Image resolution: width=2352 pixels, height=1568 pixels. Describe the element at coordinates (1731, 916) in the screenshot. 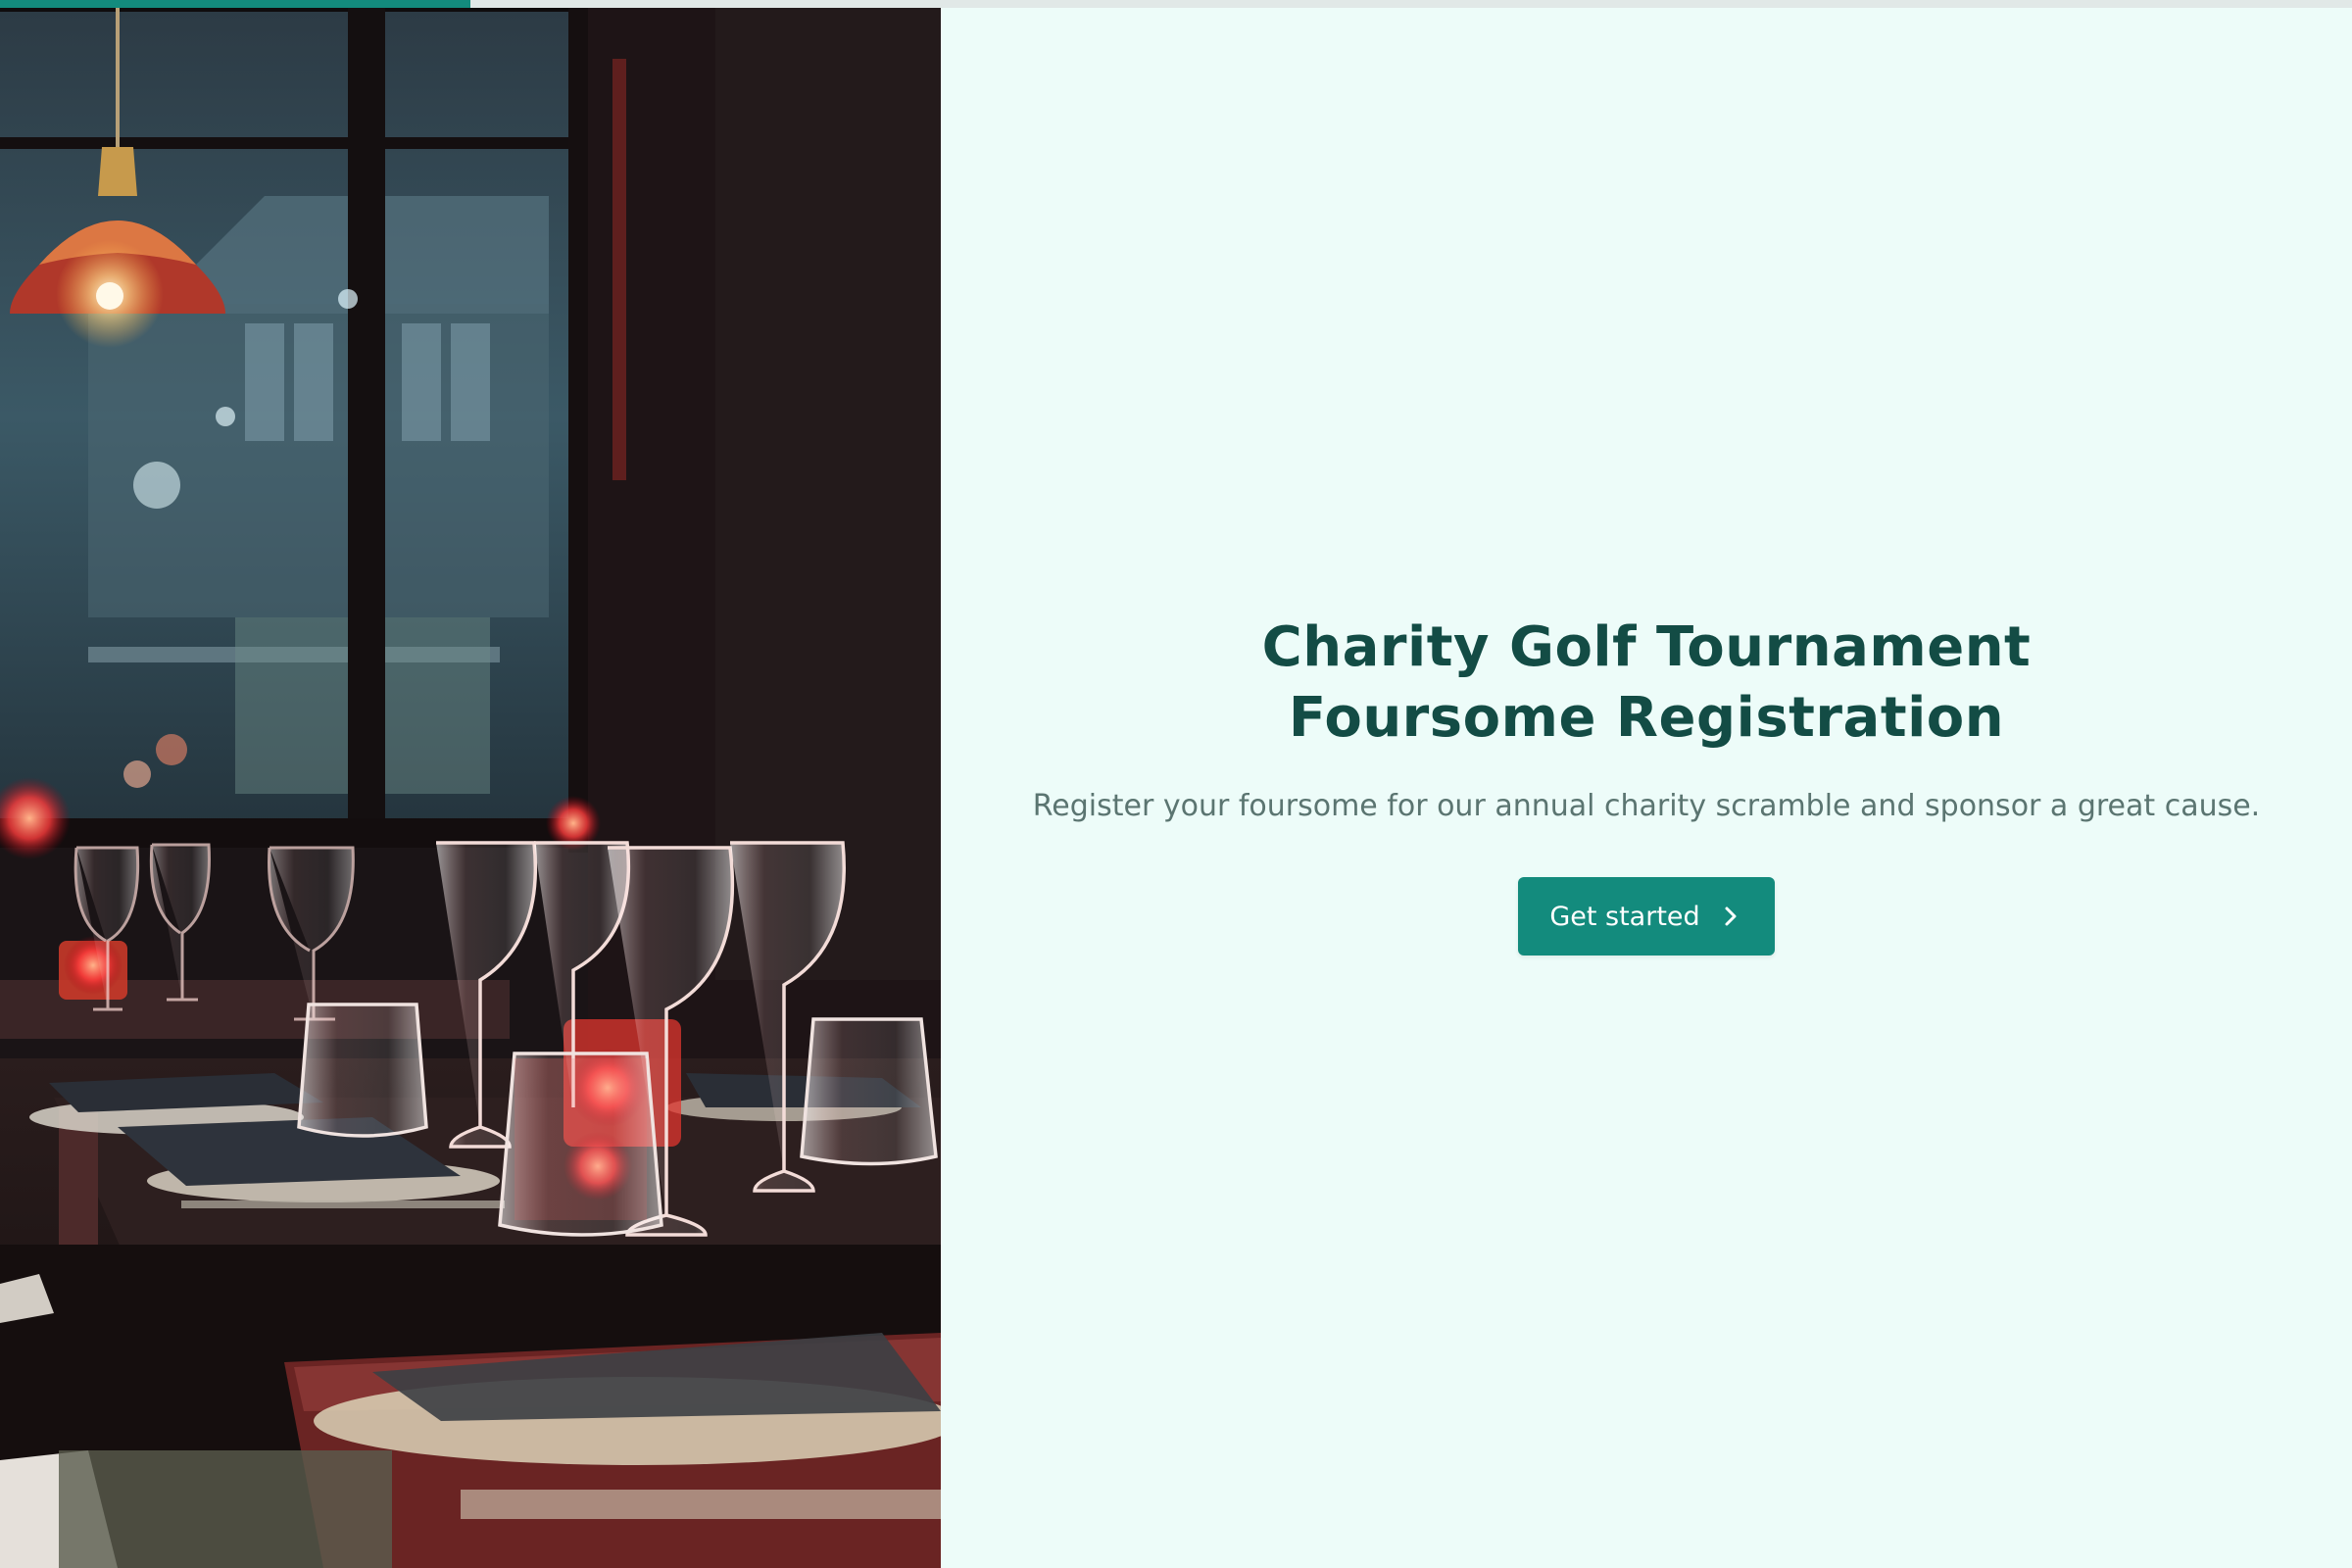

I see `chevron-right-icon` at that location.